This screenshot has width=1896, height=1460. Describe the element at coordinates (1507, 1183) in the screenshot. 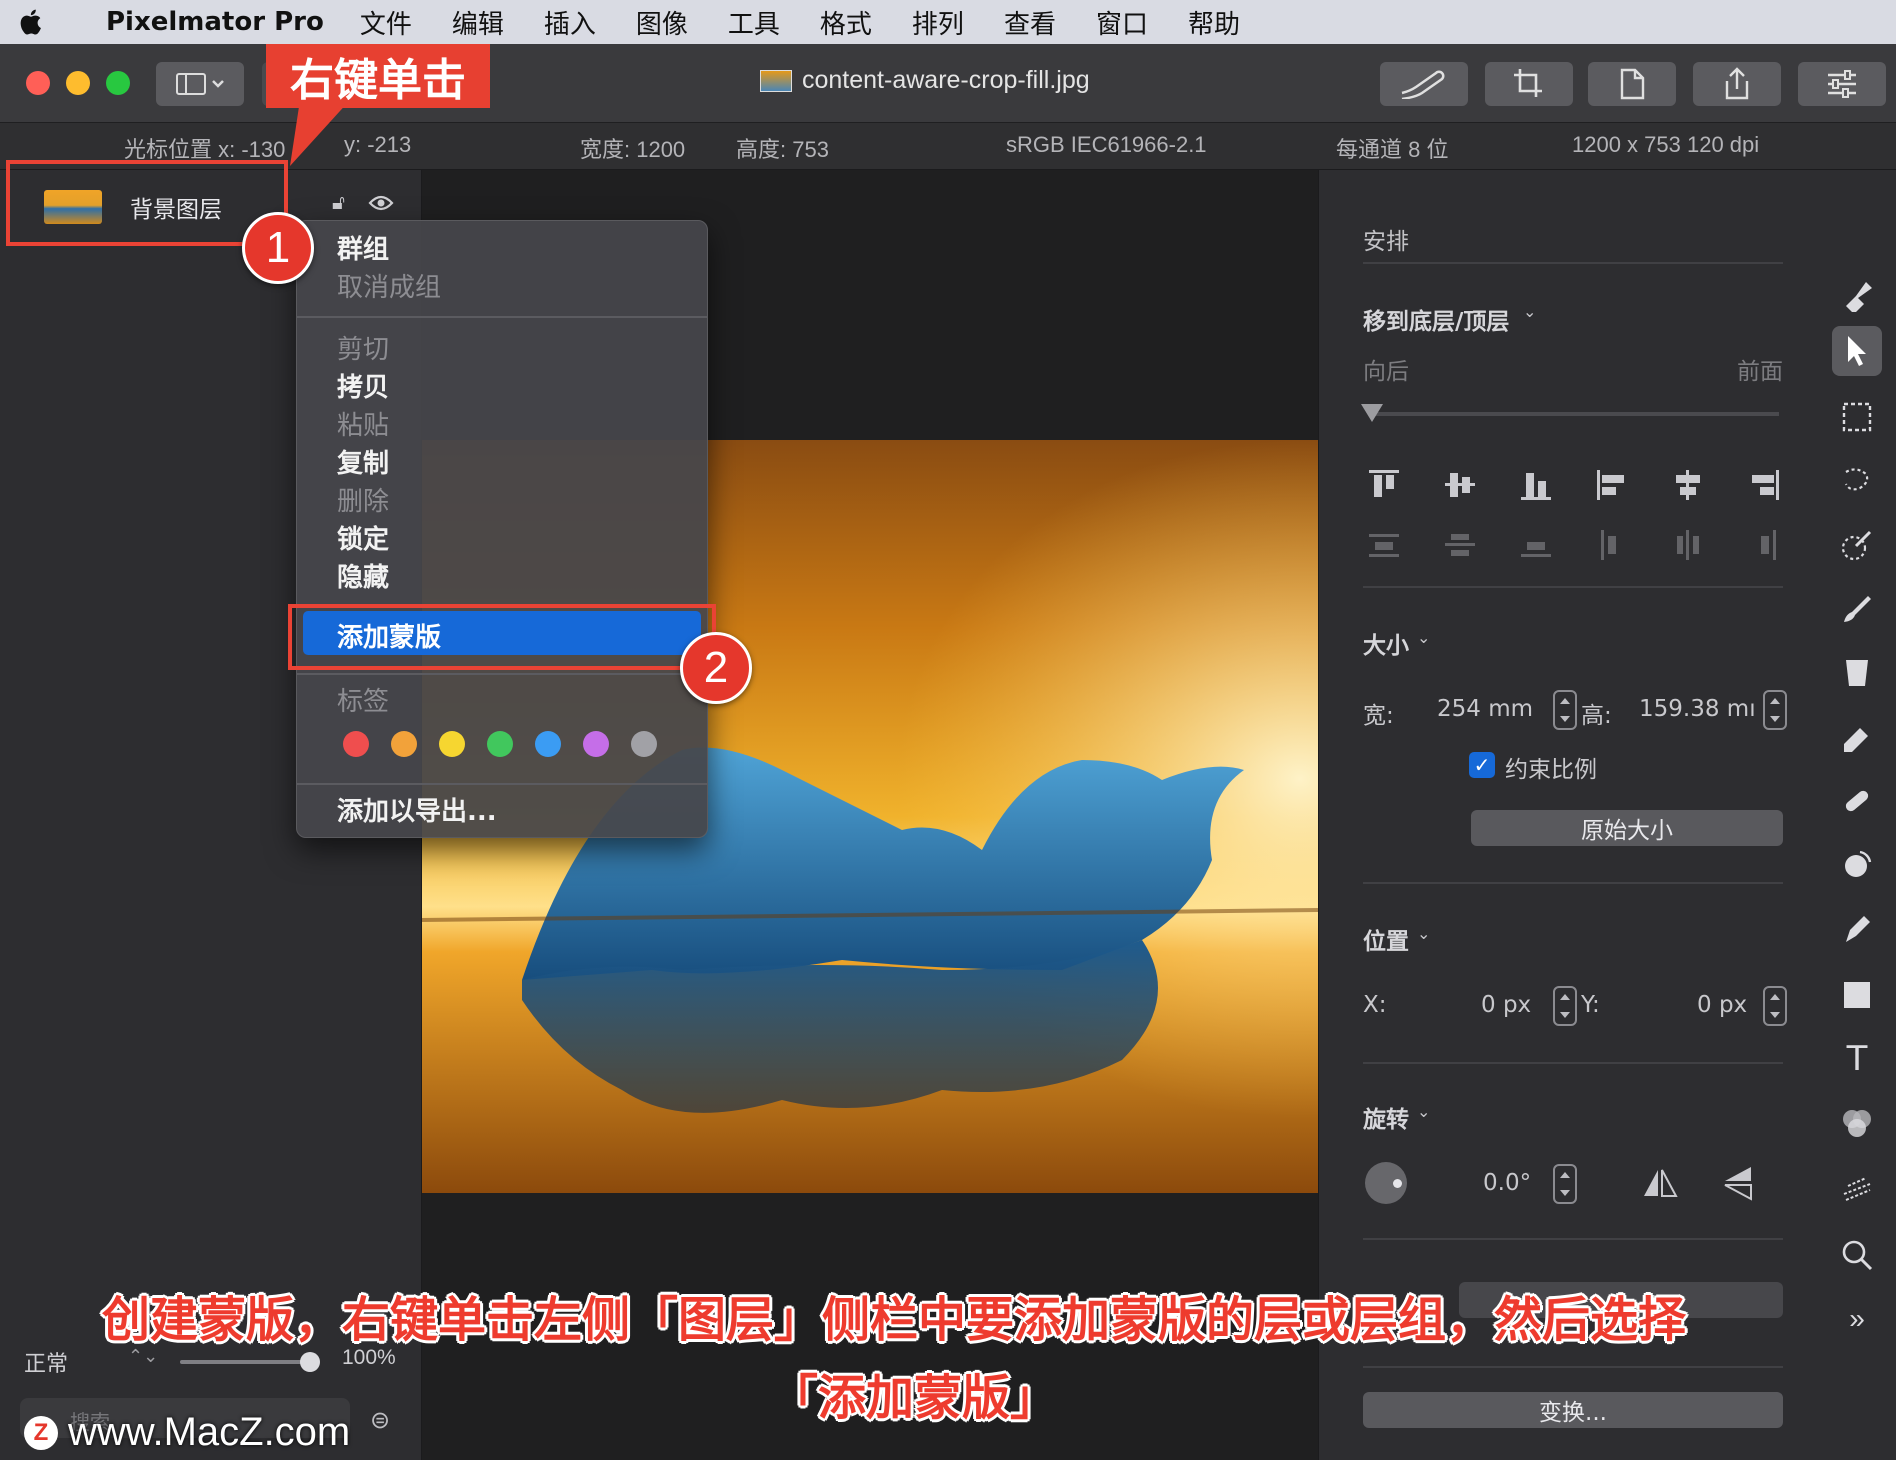

I see `rotation-value: 0.0°` at that location.